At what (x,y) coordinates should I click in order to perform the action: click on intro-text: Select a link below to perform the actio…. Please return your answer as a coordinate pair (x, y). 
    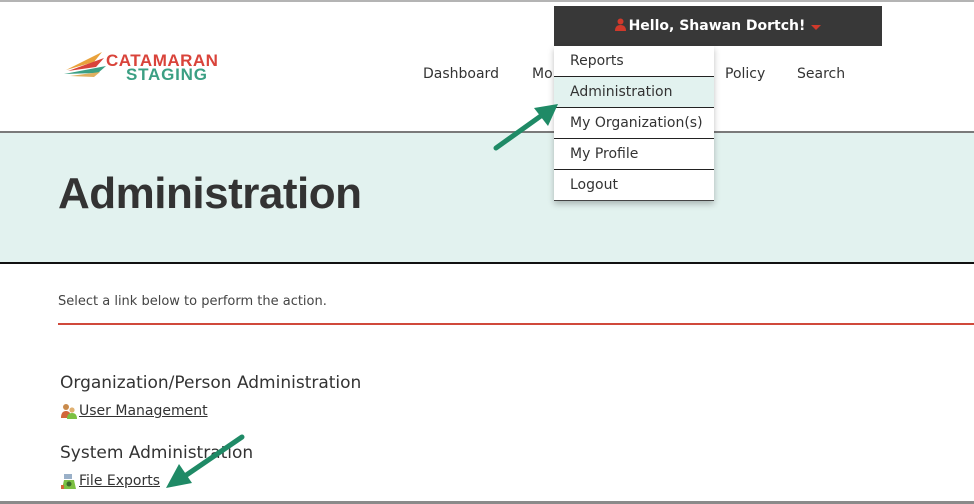
    Looking at the image, I should click on (192, 301).